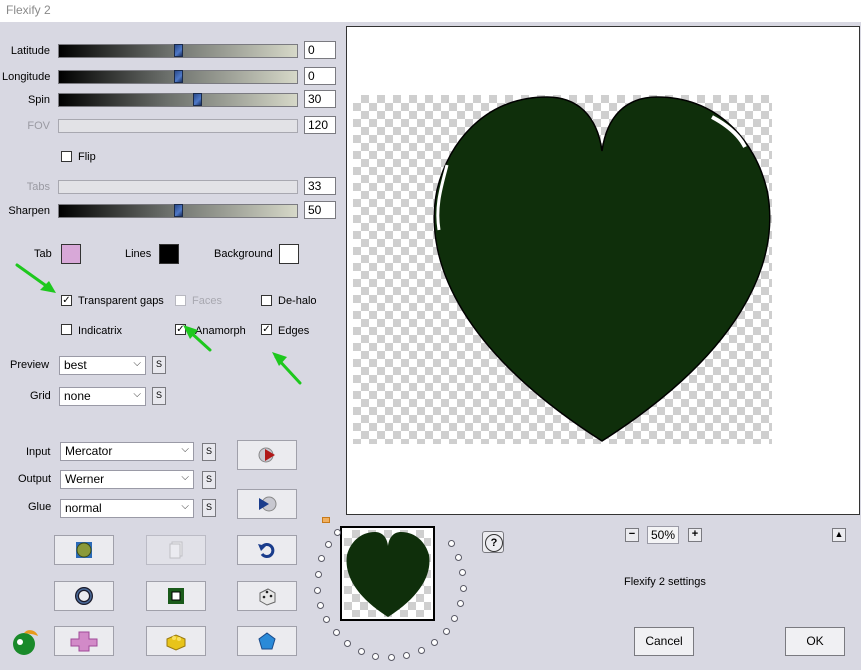 This screenshot has height=670, width=861. Describe the element at coordinates (664, 641) in the screenshot. I see `cancel-button: Cancel` at that location.